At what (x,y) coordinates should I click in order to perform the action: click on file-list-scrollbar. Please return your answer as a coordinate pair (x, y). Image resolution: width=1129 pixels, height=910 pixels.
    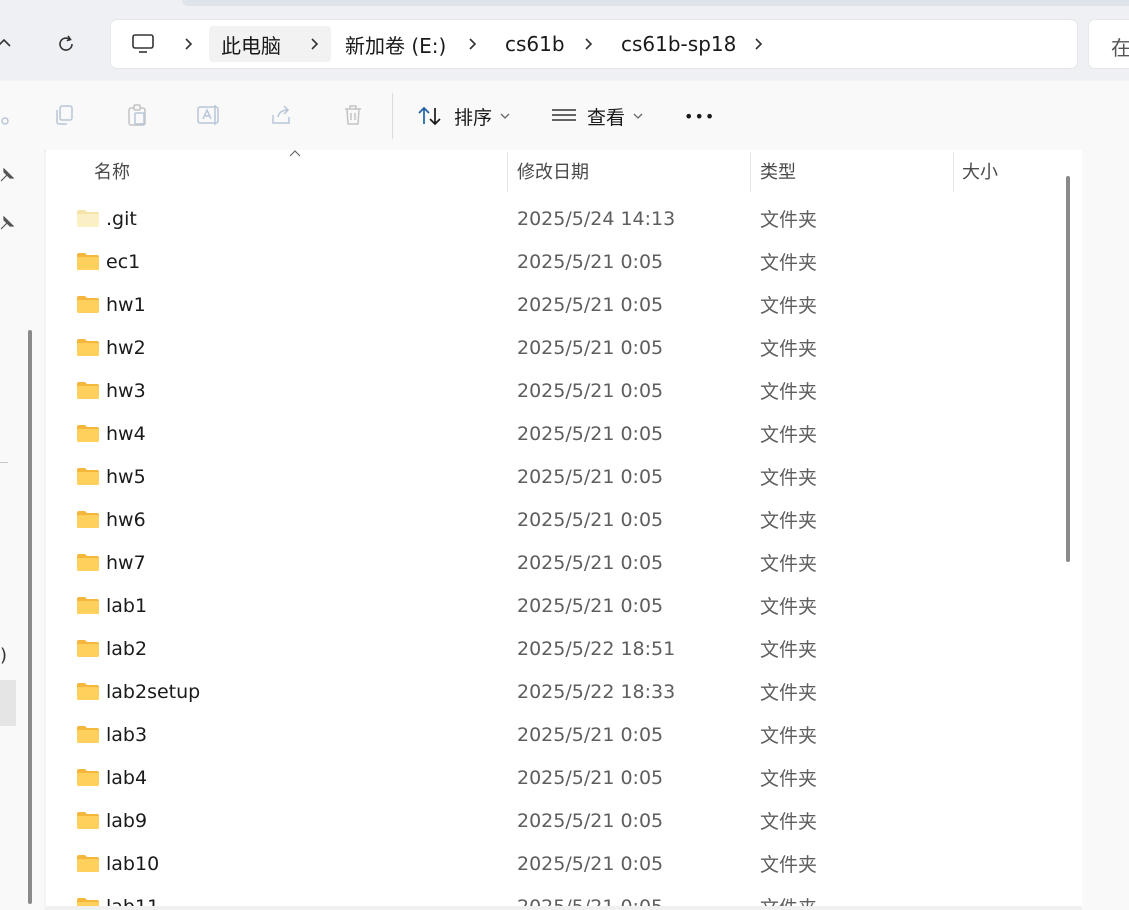
    Looking at the image, I should click on (1068, 369).